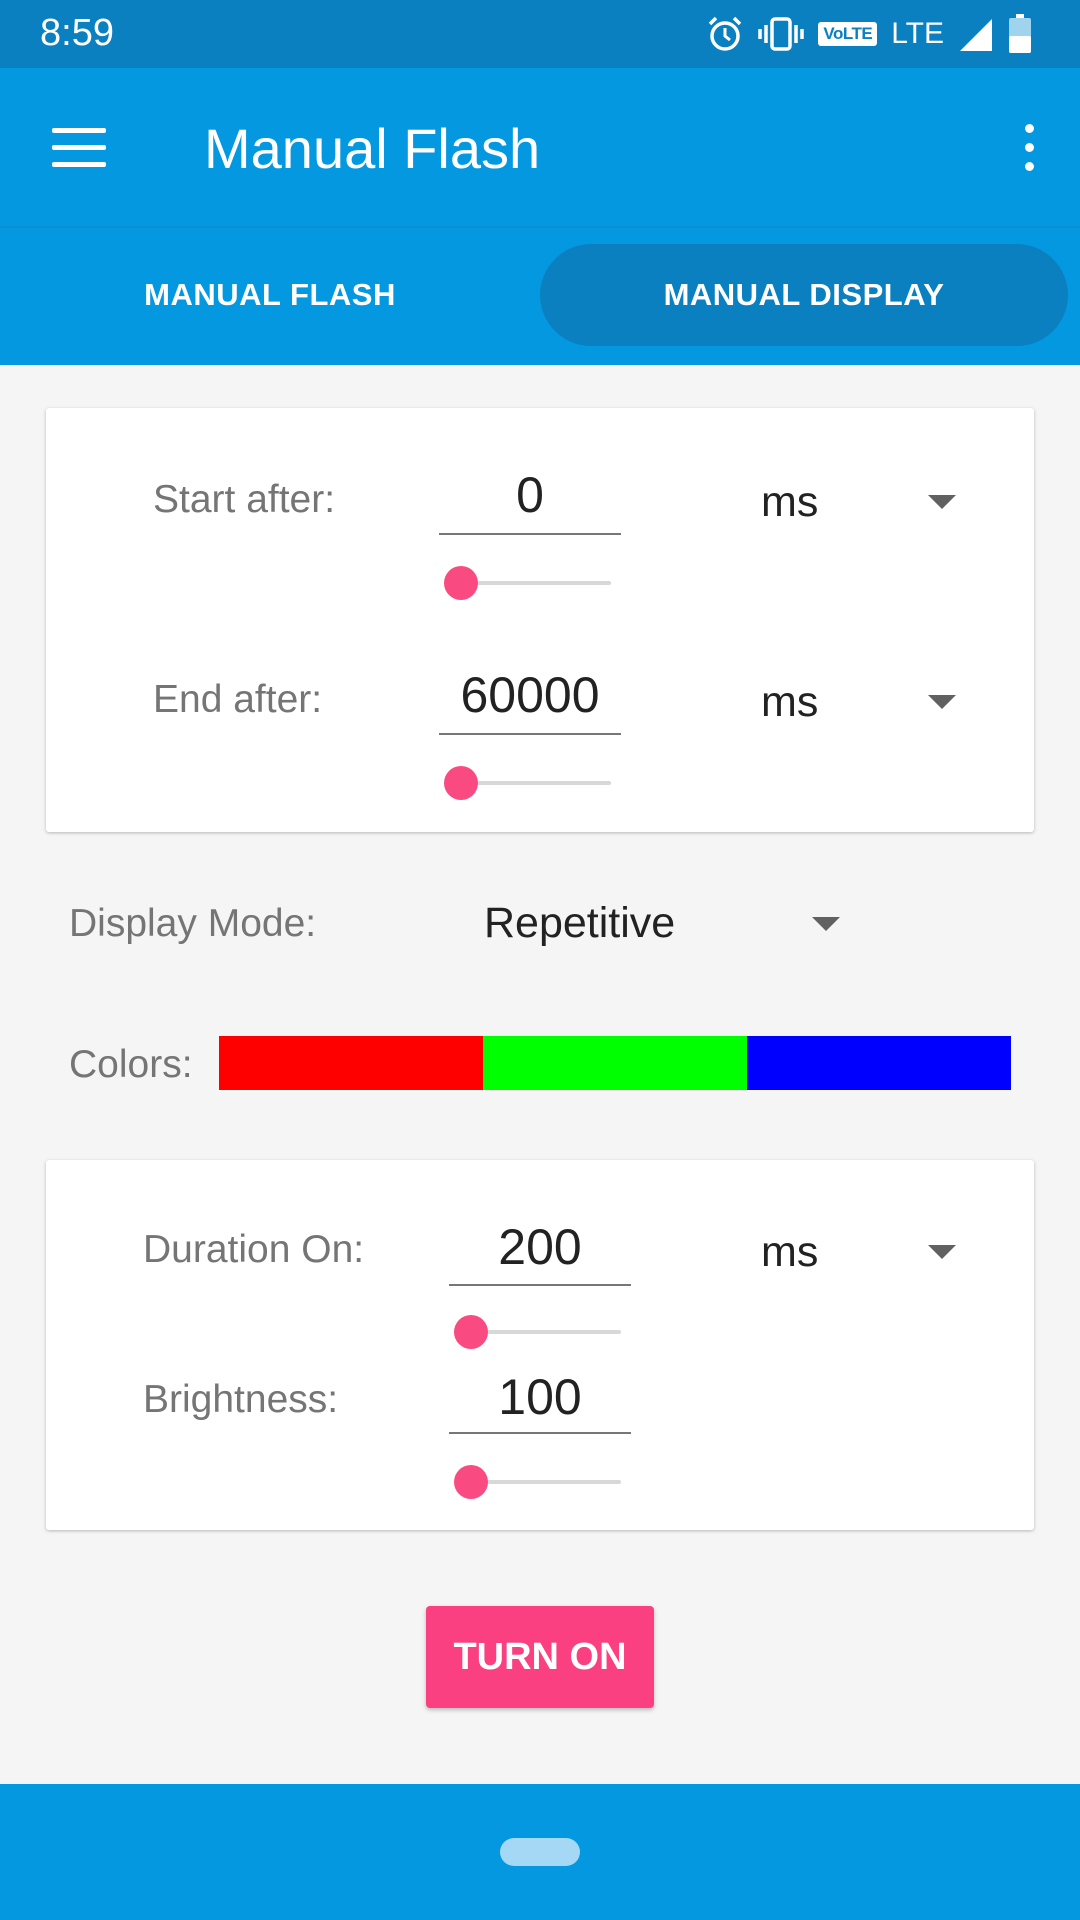 The height and width of the screenshot is (1920, 1080). Describe the element at coordinates (540, 1285) in the screenshot. I see `duration-on-underline` at that location.